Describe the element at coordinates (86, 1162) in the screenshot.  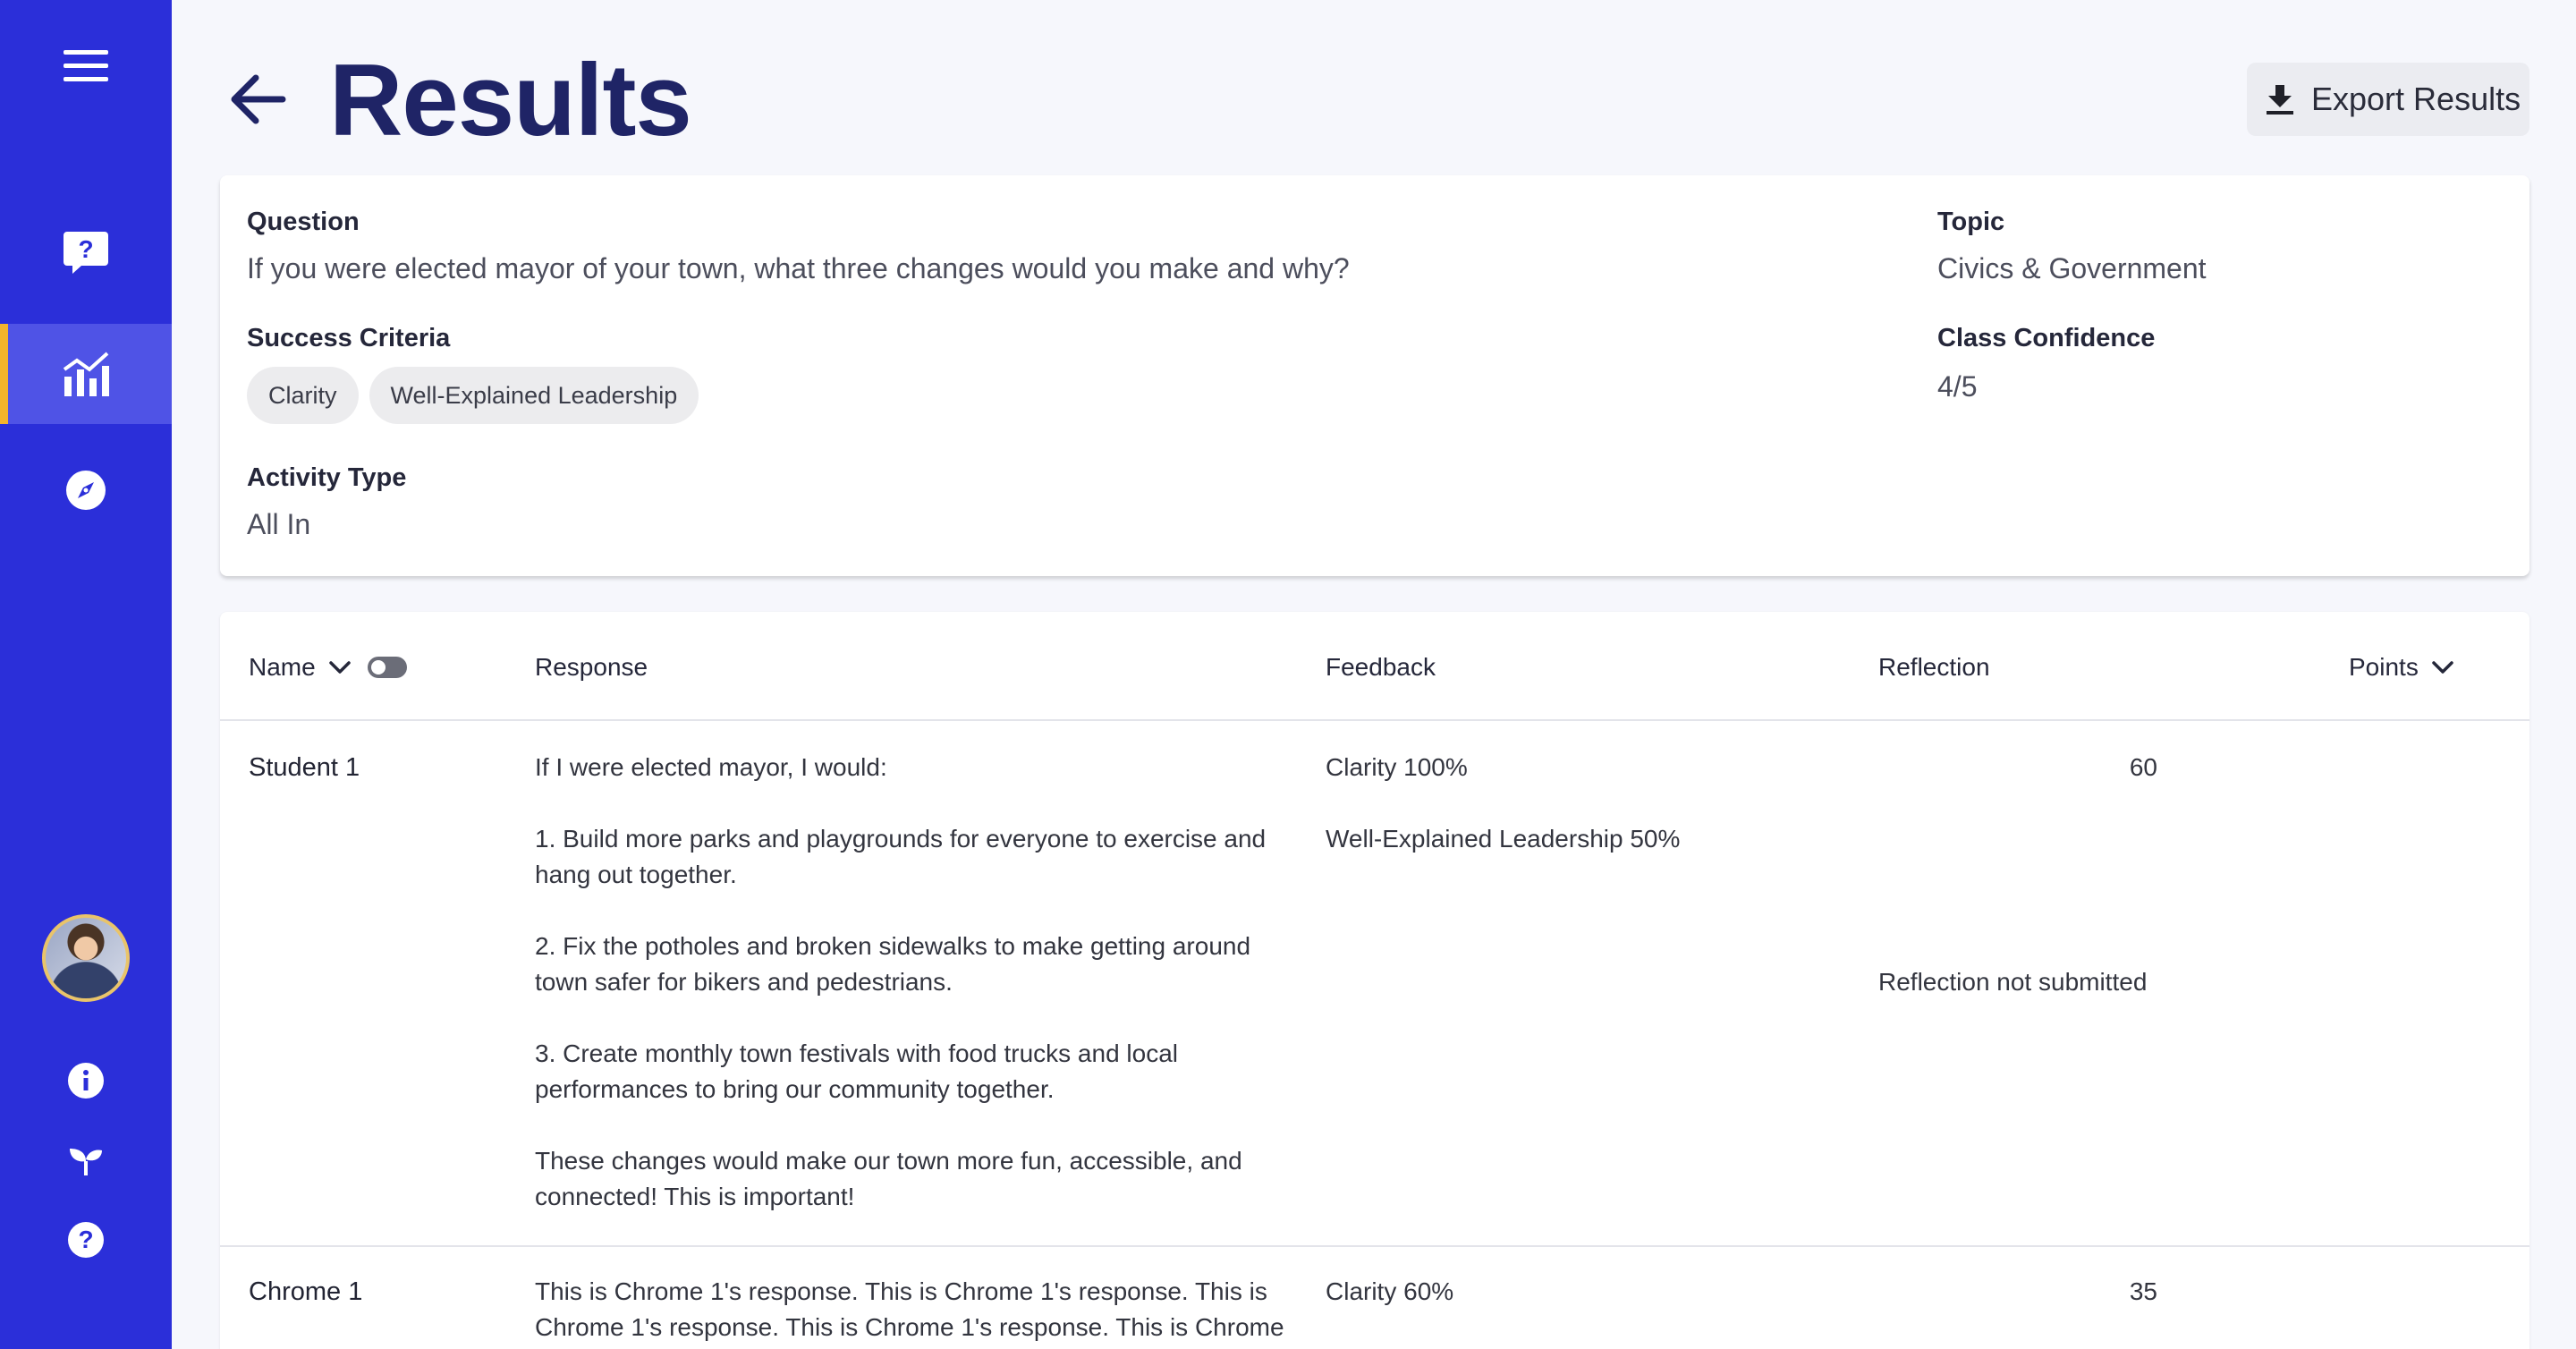
I see `sprout-icon` at that location.